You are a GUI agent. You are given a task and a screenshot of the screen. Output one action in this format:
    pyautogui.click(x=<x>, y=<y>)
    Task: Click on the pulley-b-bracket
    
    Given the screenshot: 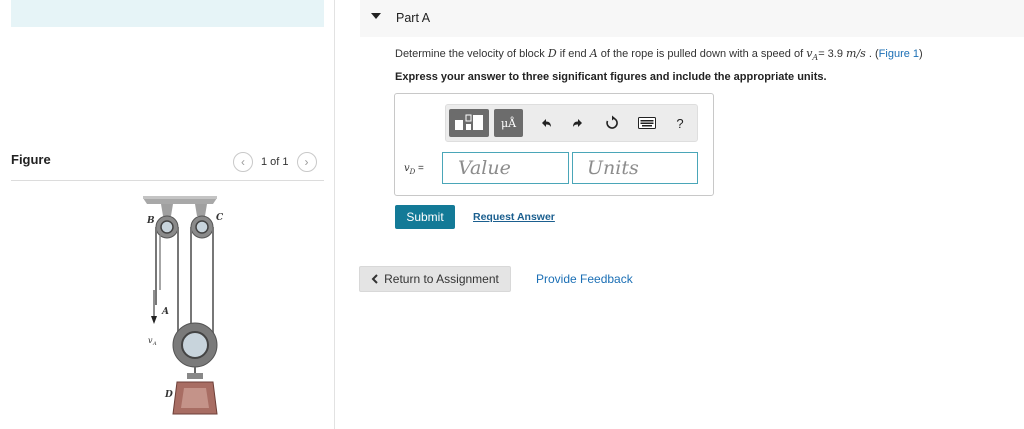 What is the action you would take?
    pyautogui.click(x=167, y=210)
    